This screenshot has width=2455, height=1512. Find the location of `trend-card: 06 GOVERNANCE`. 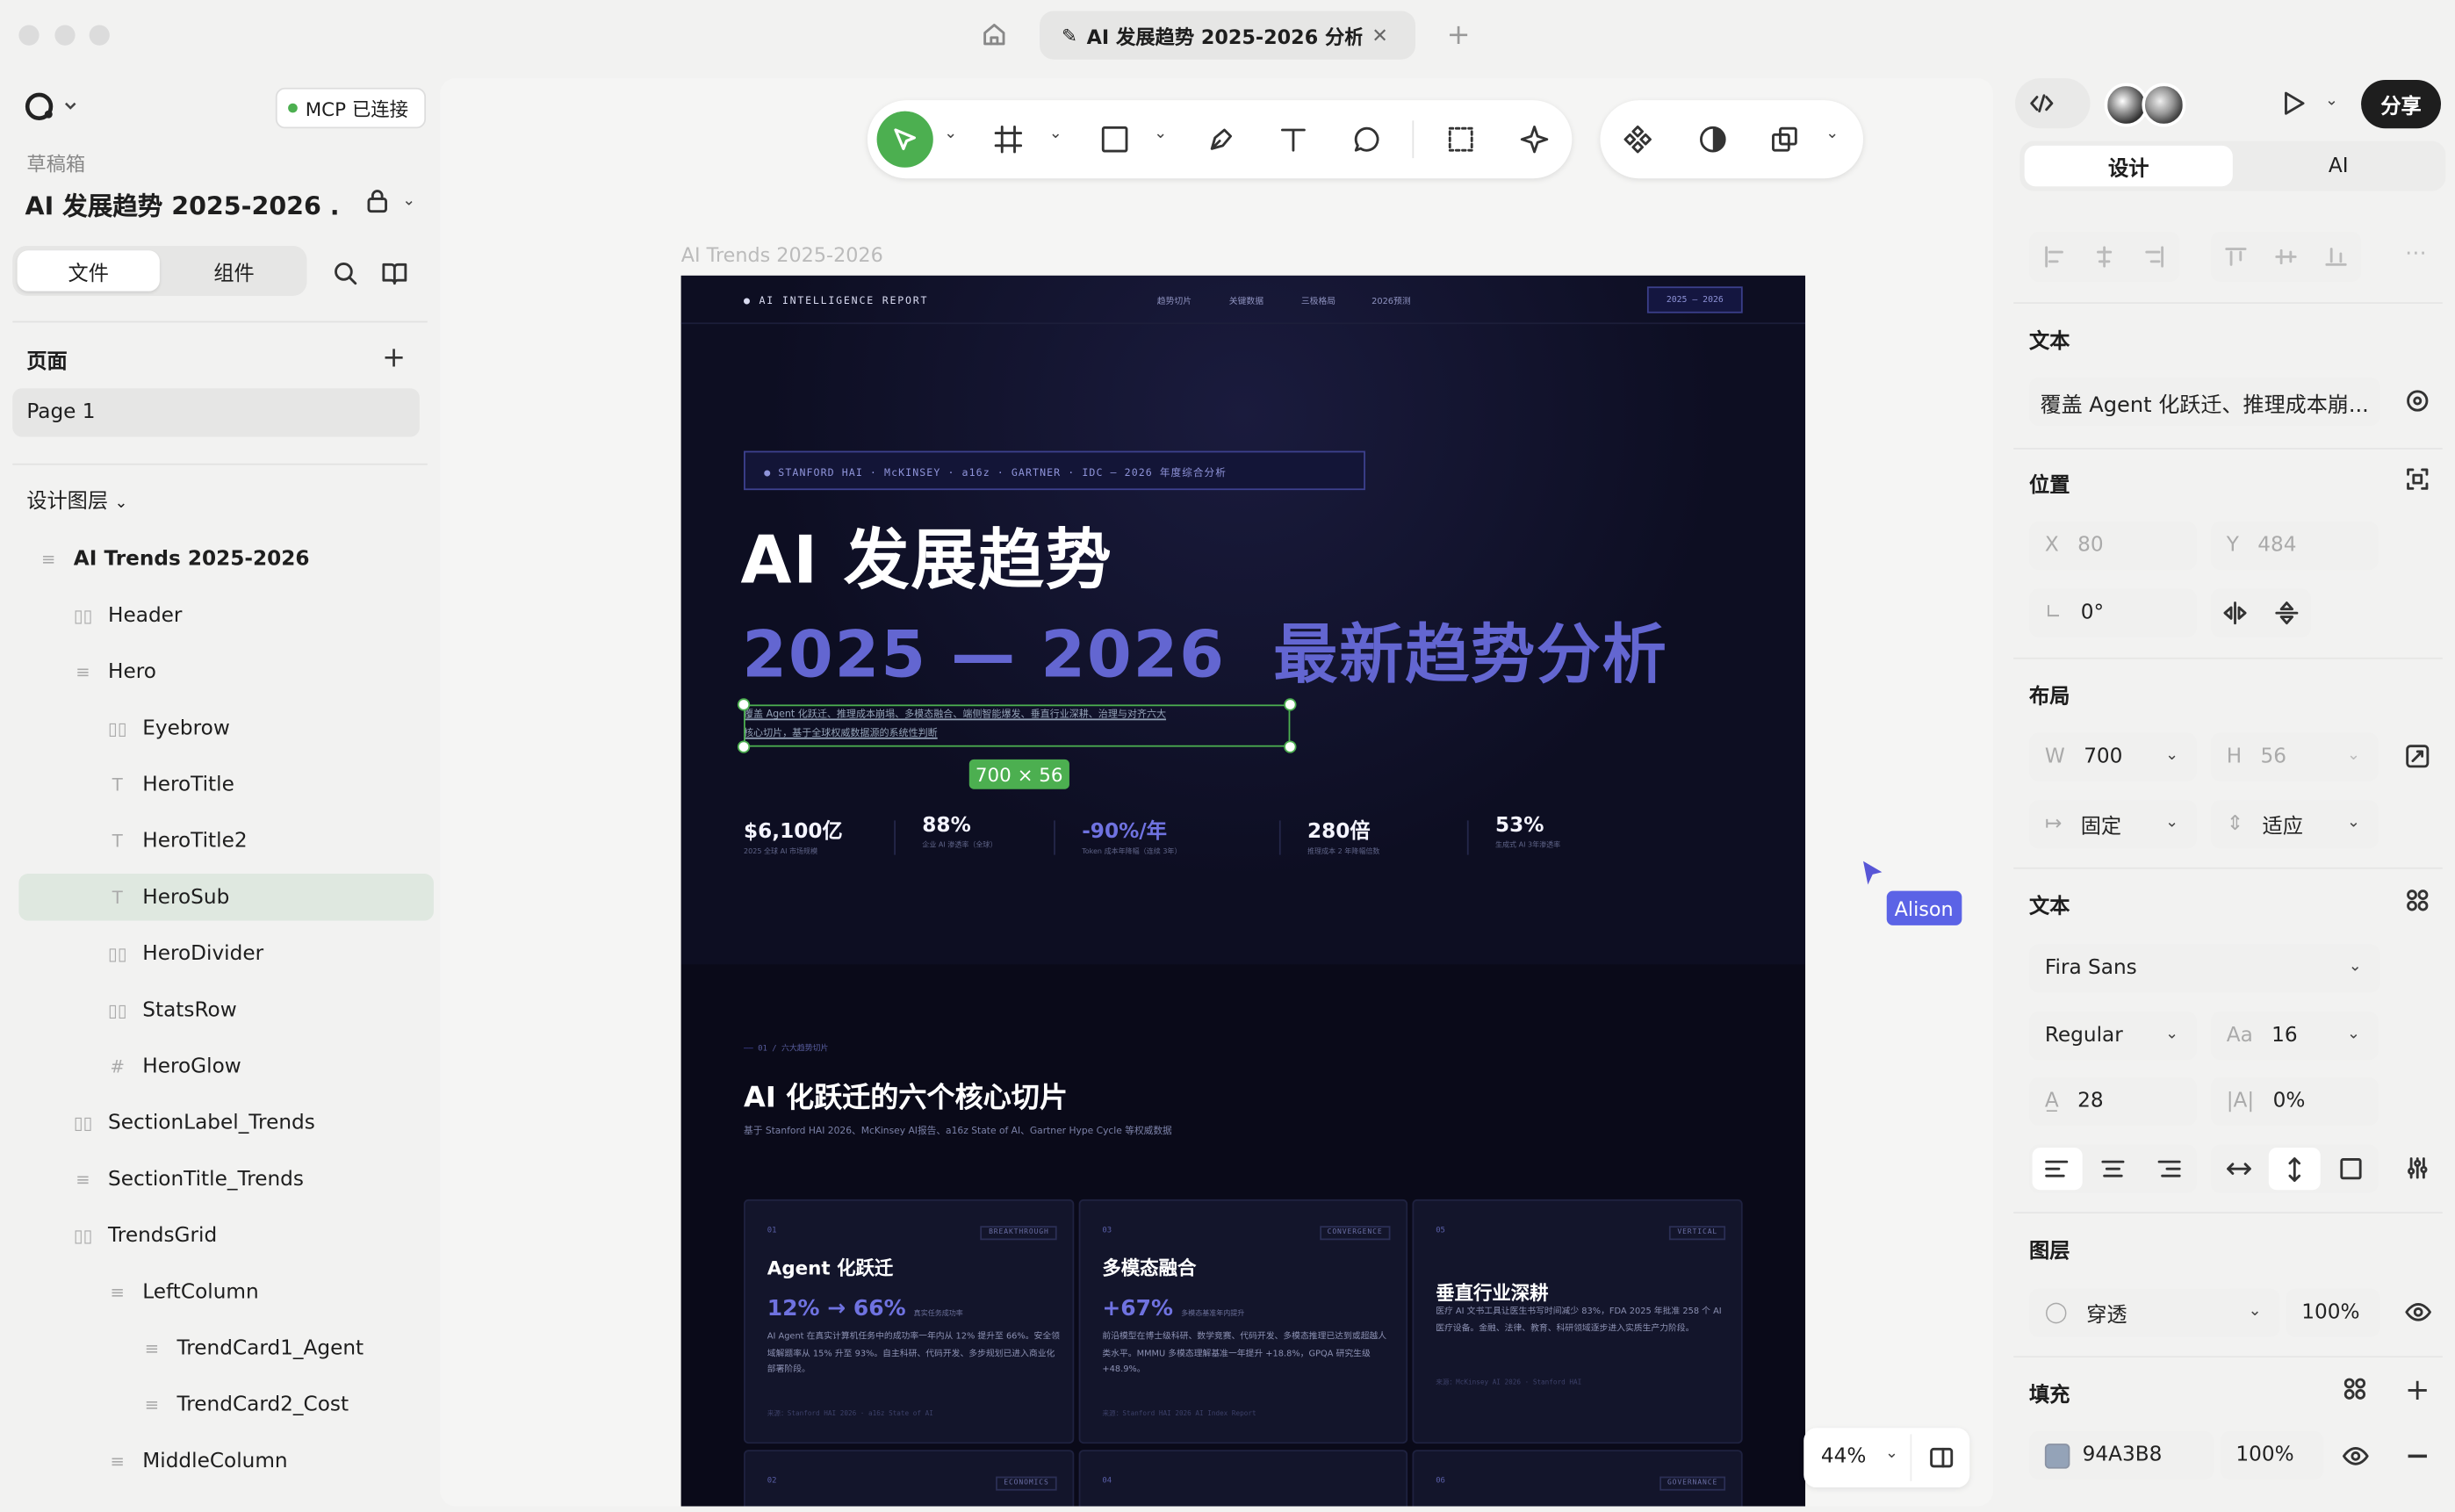

trend-card: 06 GOVERNANCE is located at coordinates (1577, 1478).